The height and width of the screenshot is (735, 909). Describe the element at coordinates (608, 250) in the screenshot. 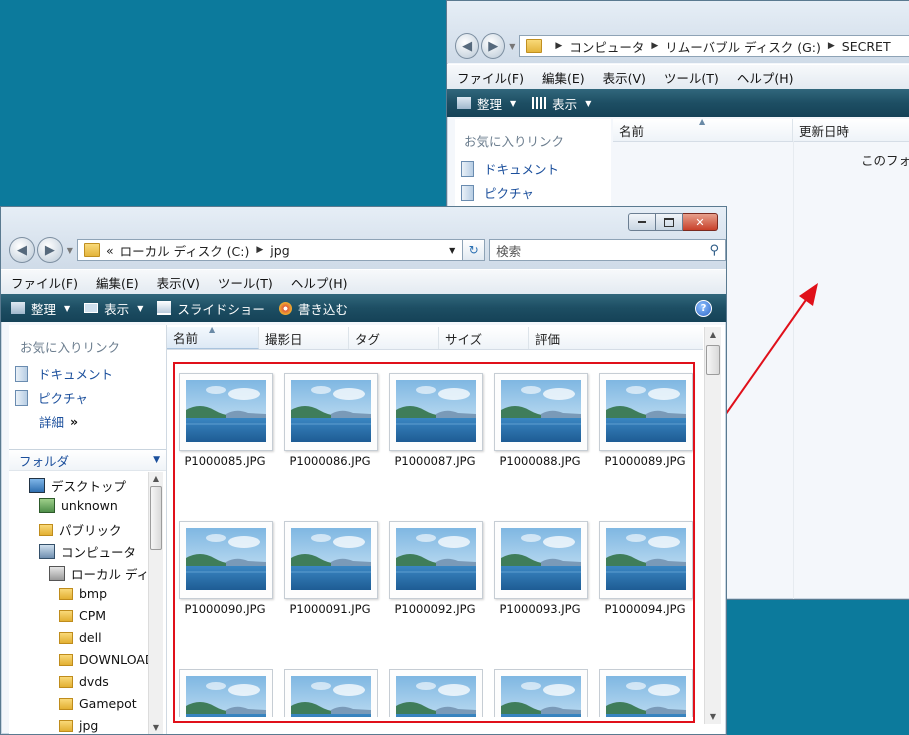

I see `search-box: 検索 ⚲` at that location.